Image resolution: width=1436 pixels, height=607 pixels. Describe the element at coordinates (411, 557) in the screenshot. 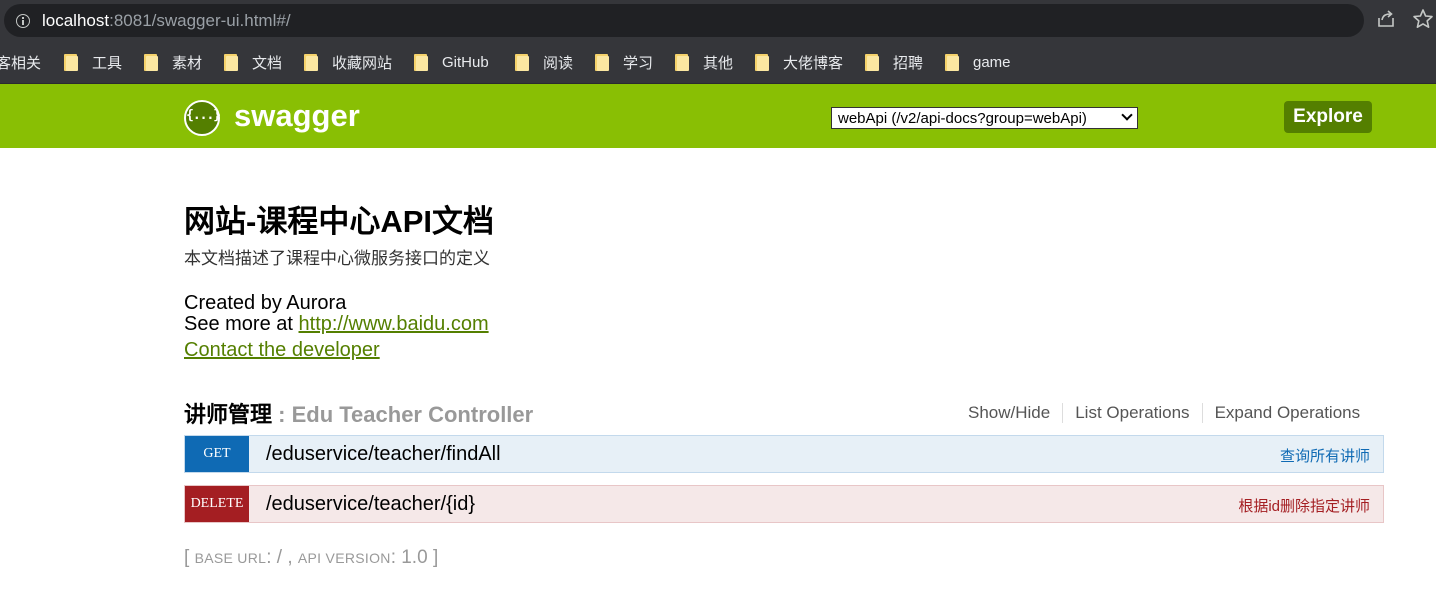

I see `api-version-value: : 1.0` at that location.